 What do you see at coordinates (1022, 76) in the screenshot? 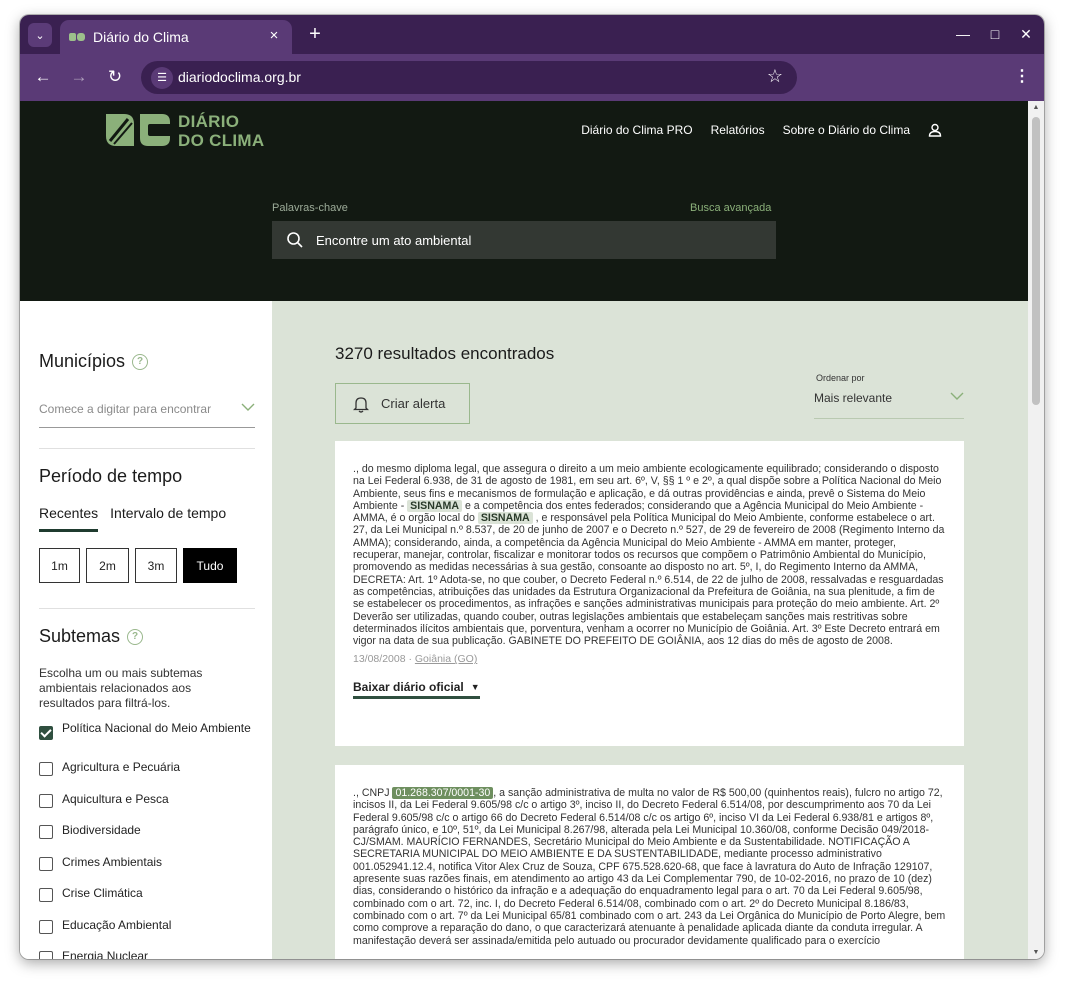
I see `browser-menu-icon: ⋮` at bounding box center [1022, 76].